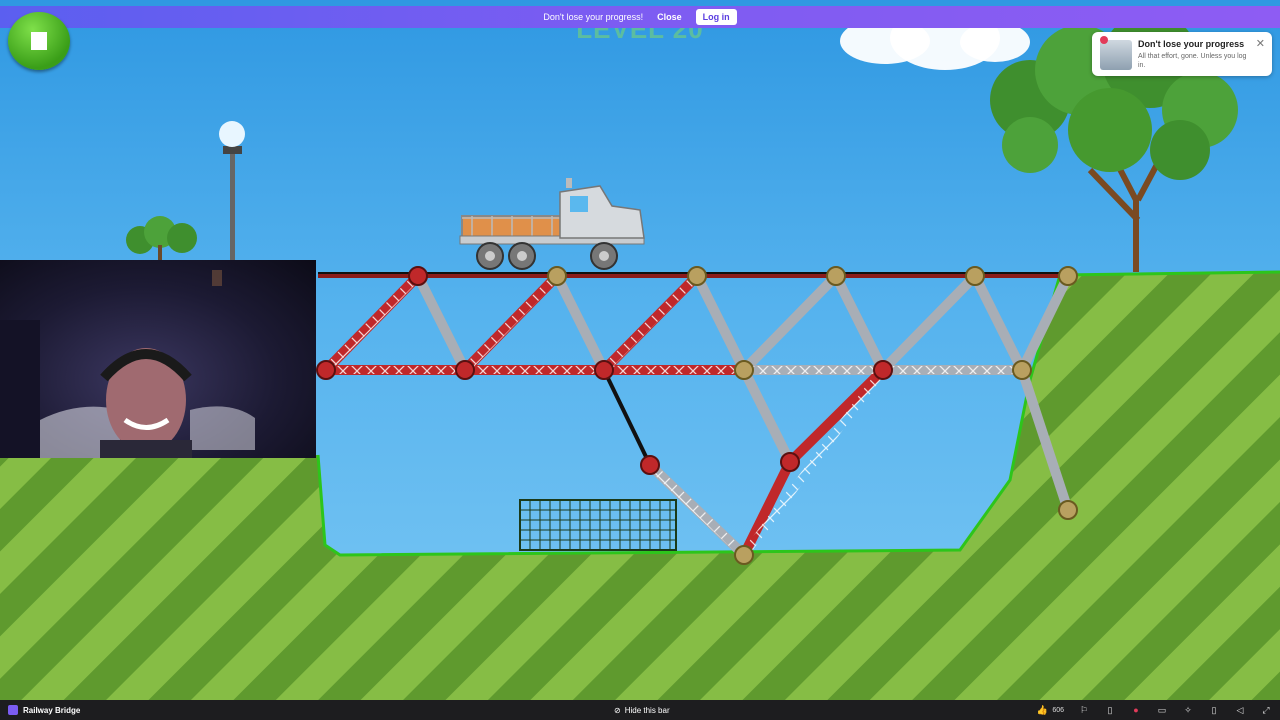  I want to click on stop-icon, so click(39, 41).